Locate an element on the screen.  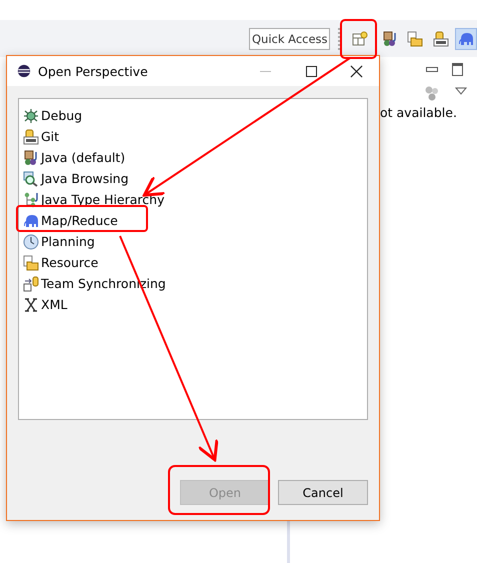
perspective-item: Java (default) is located at coordinates (195, 157).